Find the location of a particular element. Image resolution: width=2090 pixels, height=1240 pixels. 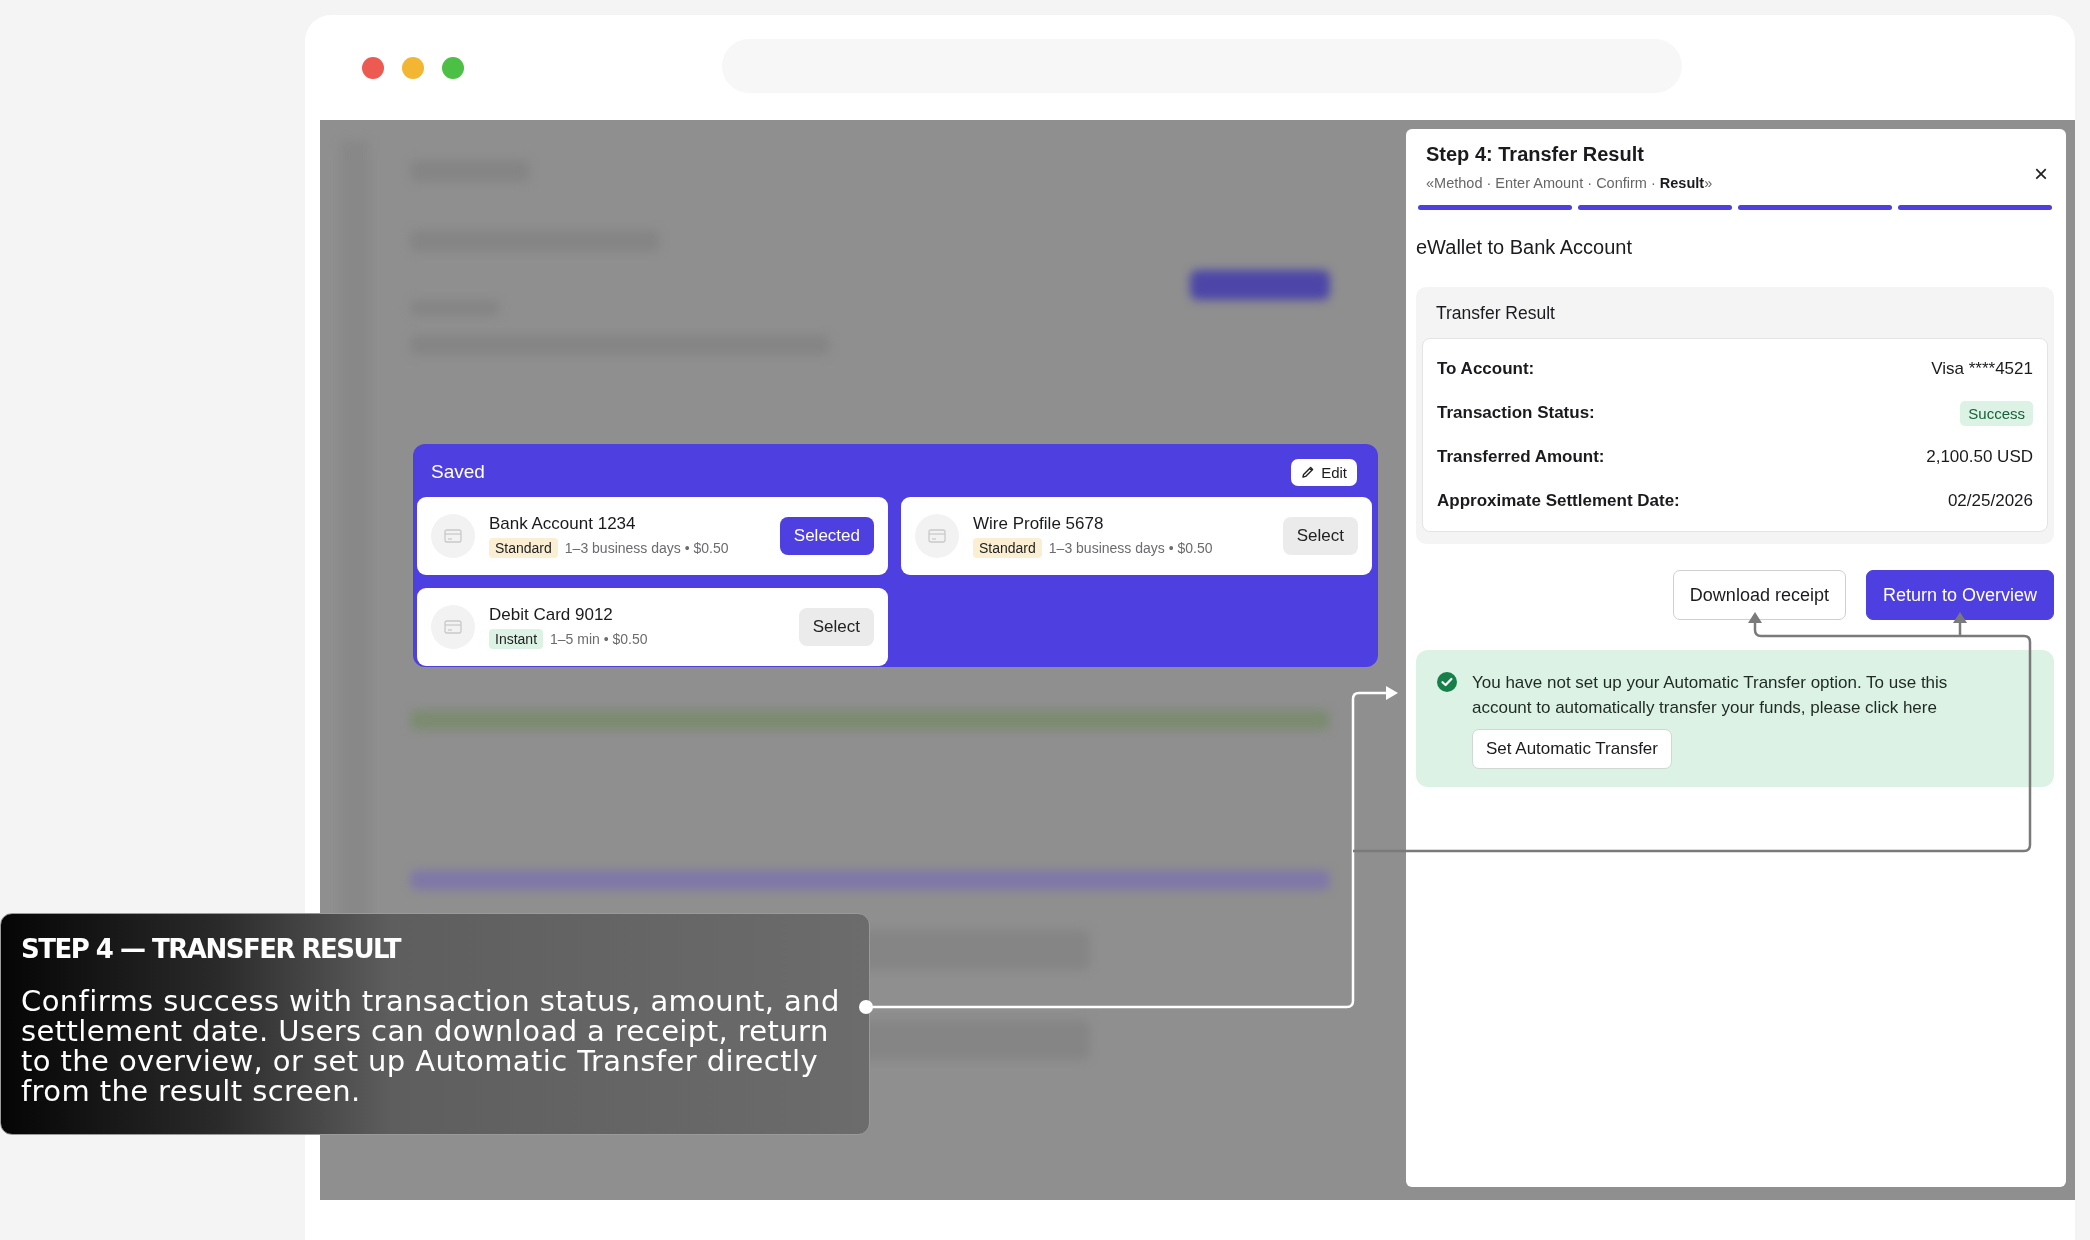

maximize-window-dot is located at coordinates (453, 67).